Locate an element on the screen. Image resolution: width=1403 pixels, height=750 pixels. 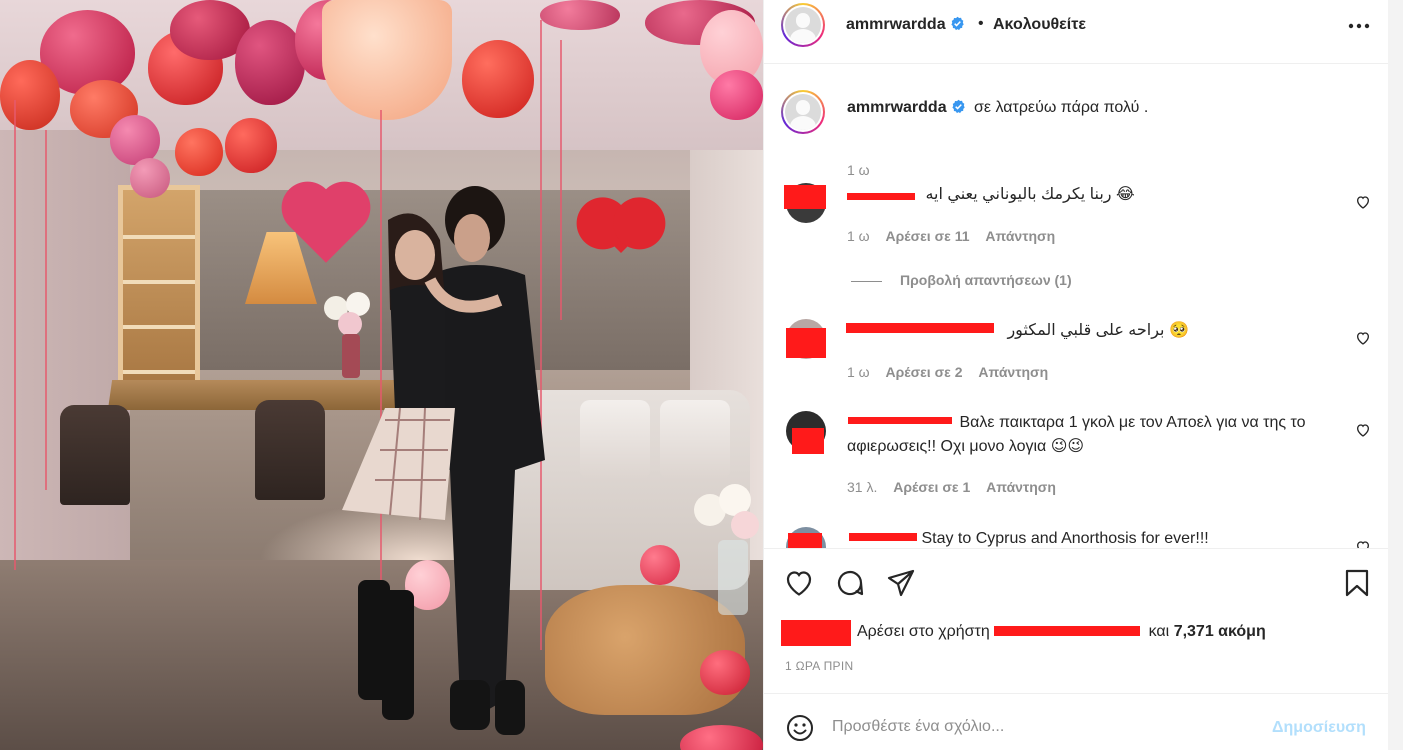
comment-likes: Αρέσει σε 11 is located at coordinates (928, 236).